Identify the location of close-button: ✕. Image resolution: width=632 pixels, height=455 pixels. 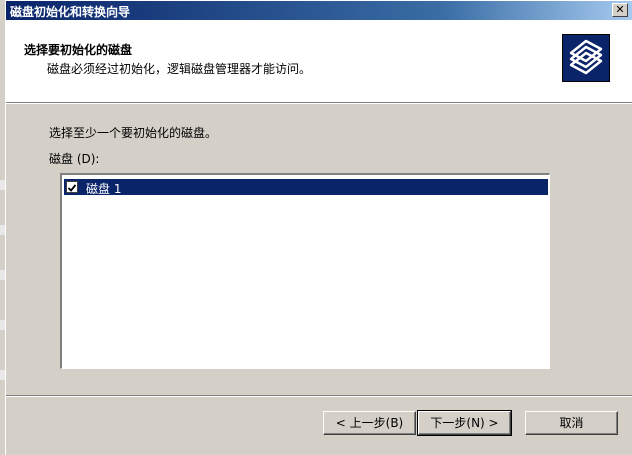
(620, 10).